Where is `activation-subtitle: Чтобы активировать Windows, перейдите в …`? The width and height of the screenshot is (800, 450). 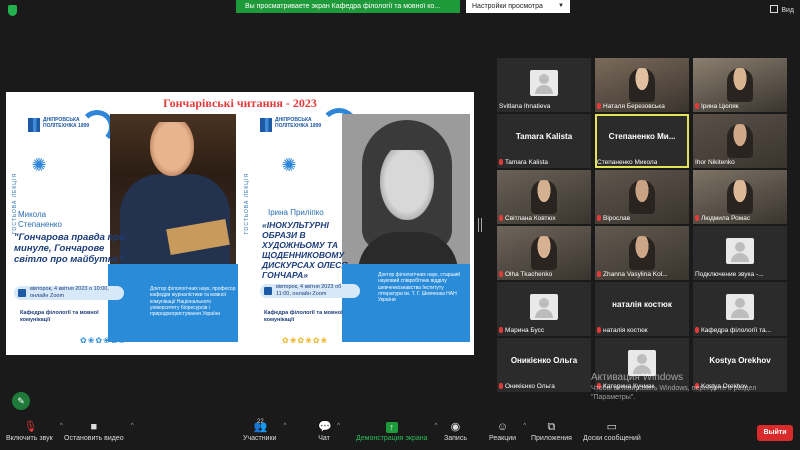 activation-subtitle: Чтобы активировать Windows, перейдите в … is located at coordinates (674, 393).